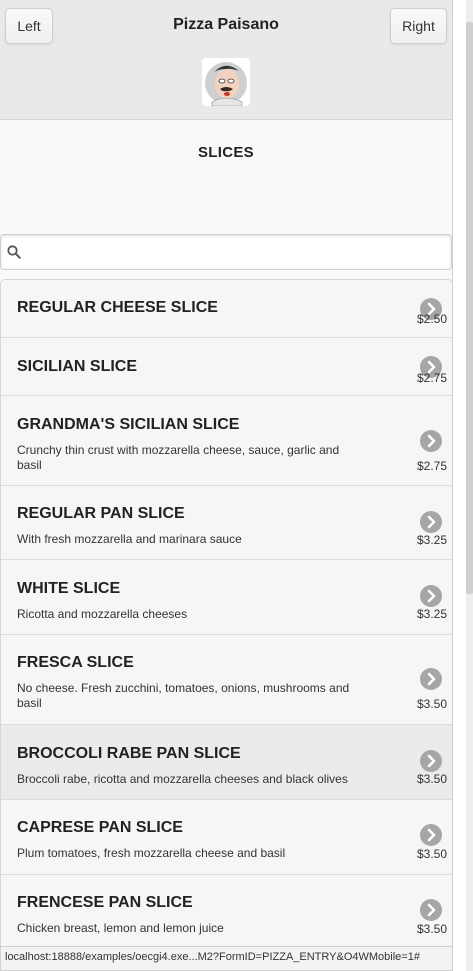  I want to click on item-description: With fresh mozzarella and marinara sauce, so click(129, 539).